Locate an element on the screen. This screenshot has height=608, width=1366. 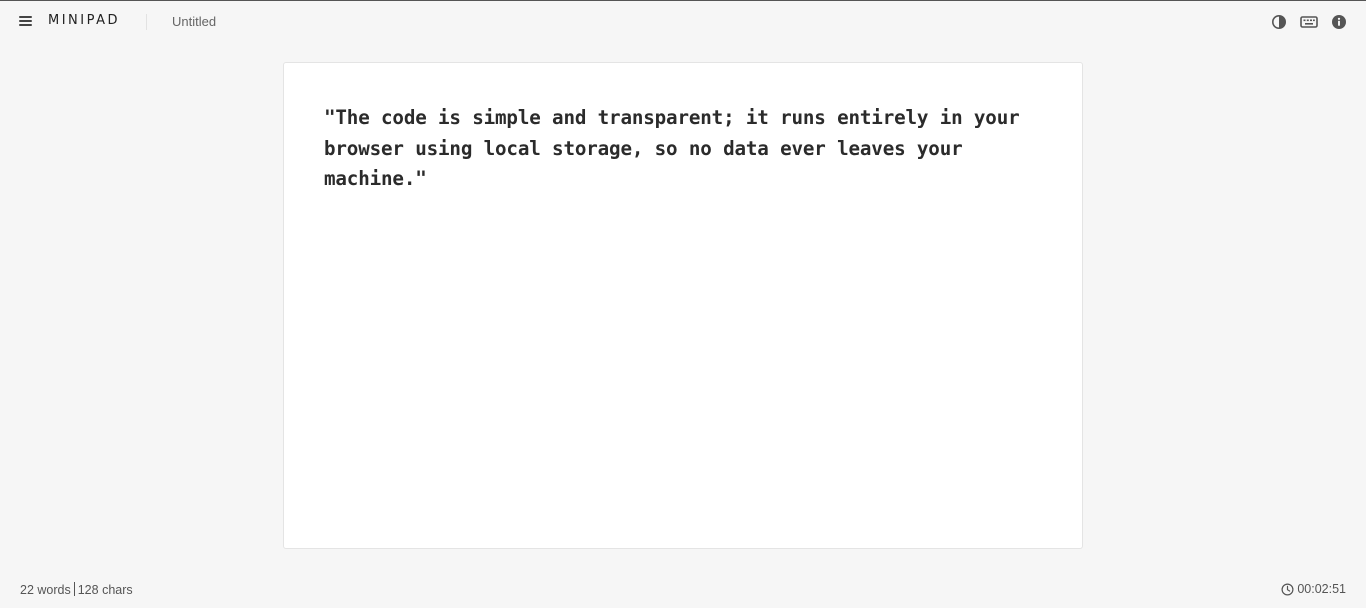
word-count-status: 22 words 128 chars is located at coordinates (76, 589).